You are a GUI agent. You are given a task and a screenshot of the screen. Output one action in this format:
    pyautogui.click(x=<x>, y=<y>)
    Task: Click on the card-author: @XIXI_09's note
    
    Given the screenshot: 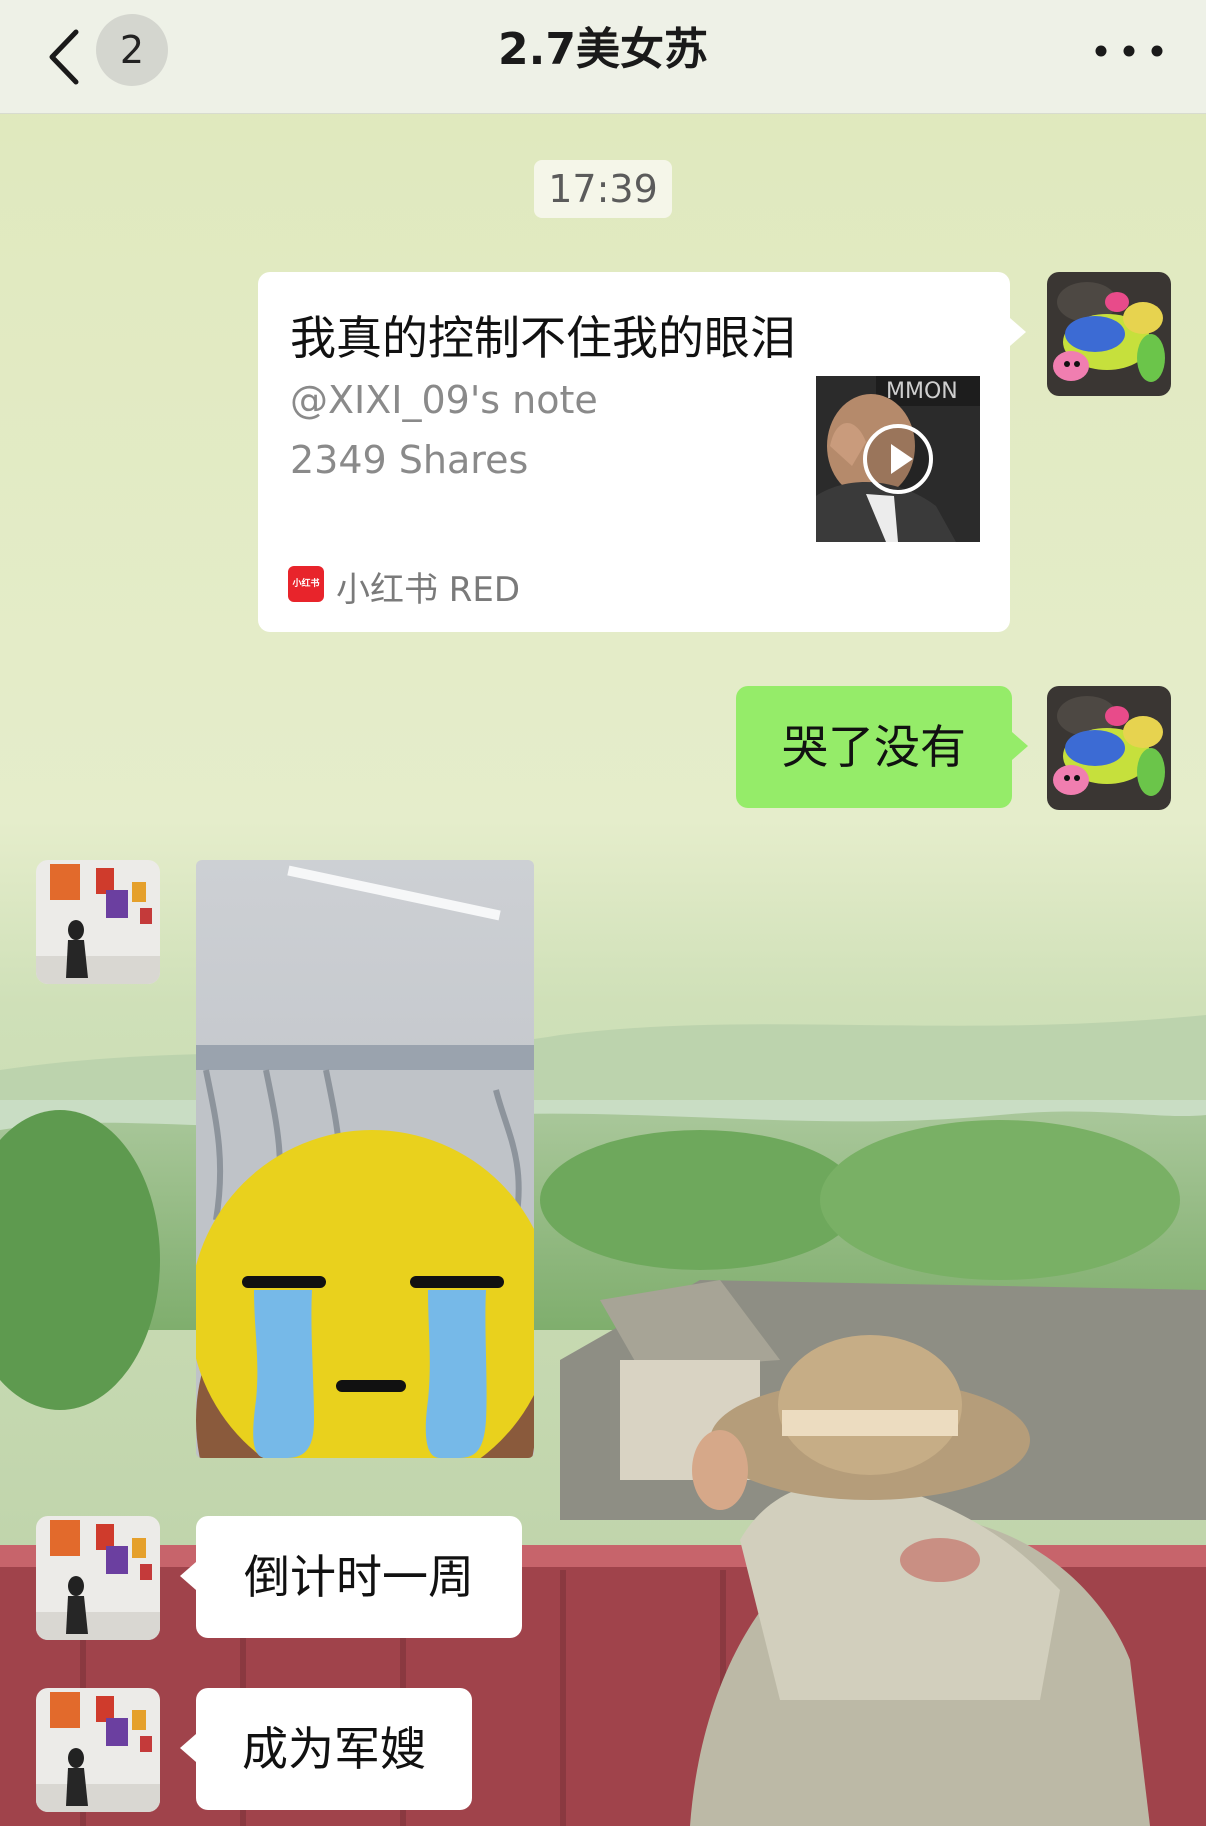 What is the action you would take?
    pyautogui.click(x=444, y=400)
    